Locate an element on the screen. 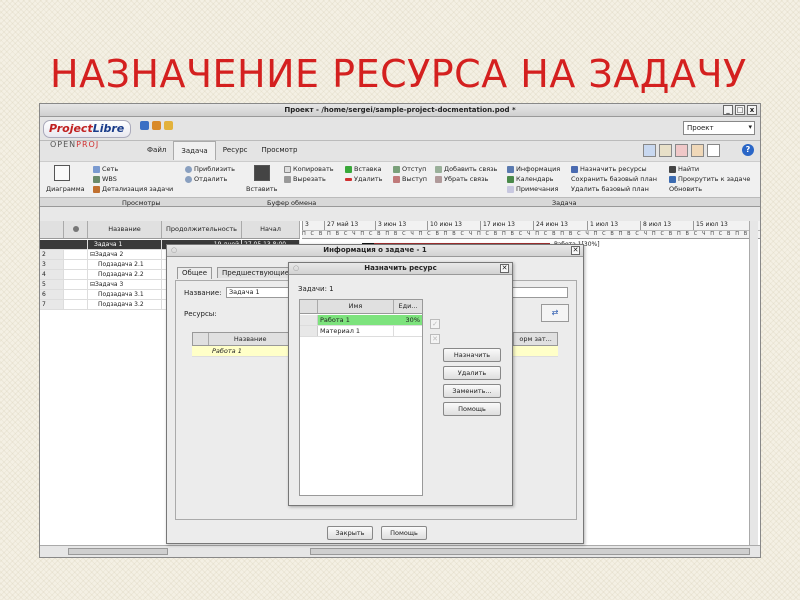  table-row: Работа 1 30% is located at coordinates (361, 320).